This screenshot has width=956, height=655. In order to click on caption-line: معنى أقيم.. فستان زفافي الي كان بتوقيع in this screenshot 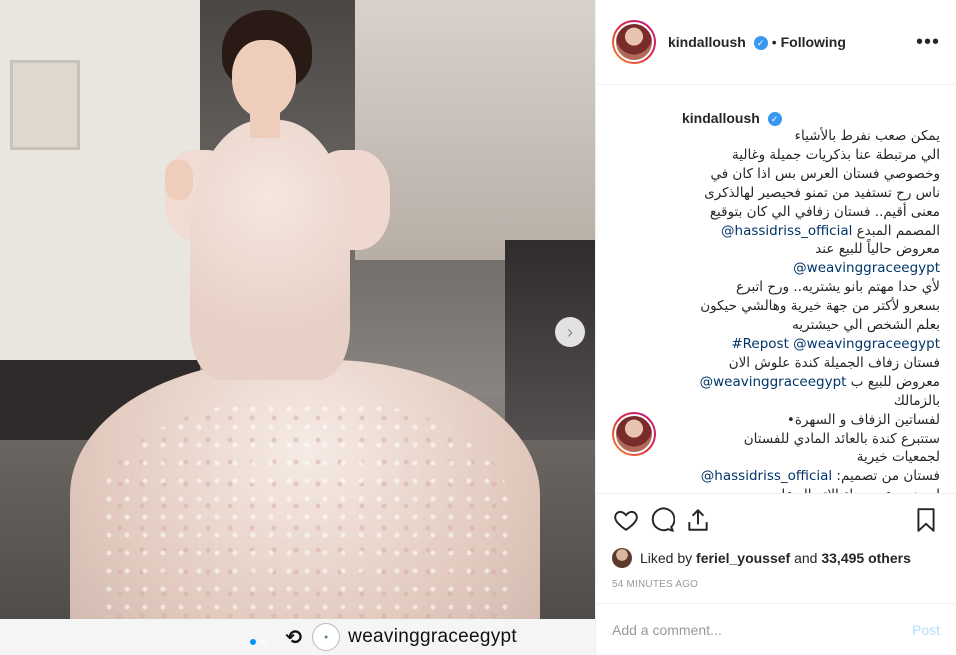, I will do `click(776, 212)`.